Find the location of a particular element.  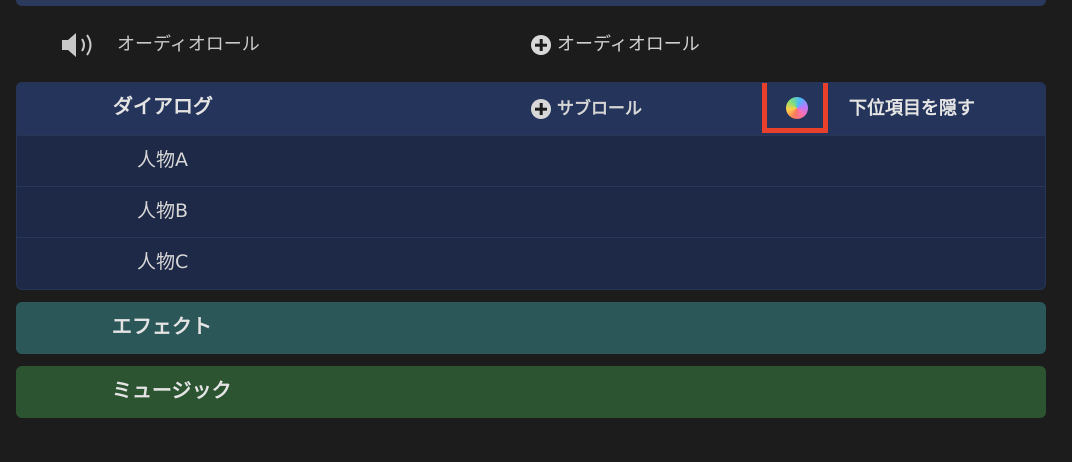

hide-subitems-button: 下位項目を隠す is located at coordinates (912, 109).